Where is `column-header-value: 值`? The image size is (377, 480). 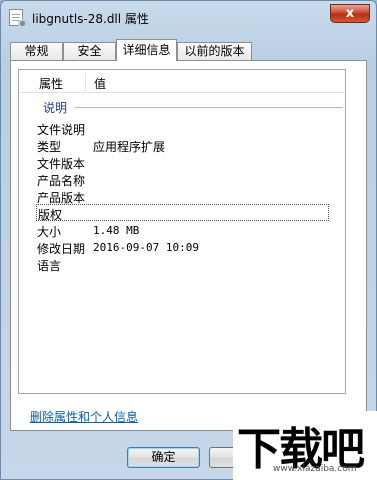
column-header-value: 值 is located at coordinates (100, 83).